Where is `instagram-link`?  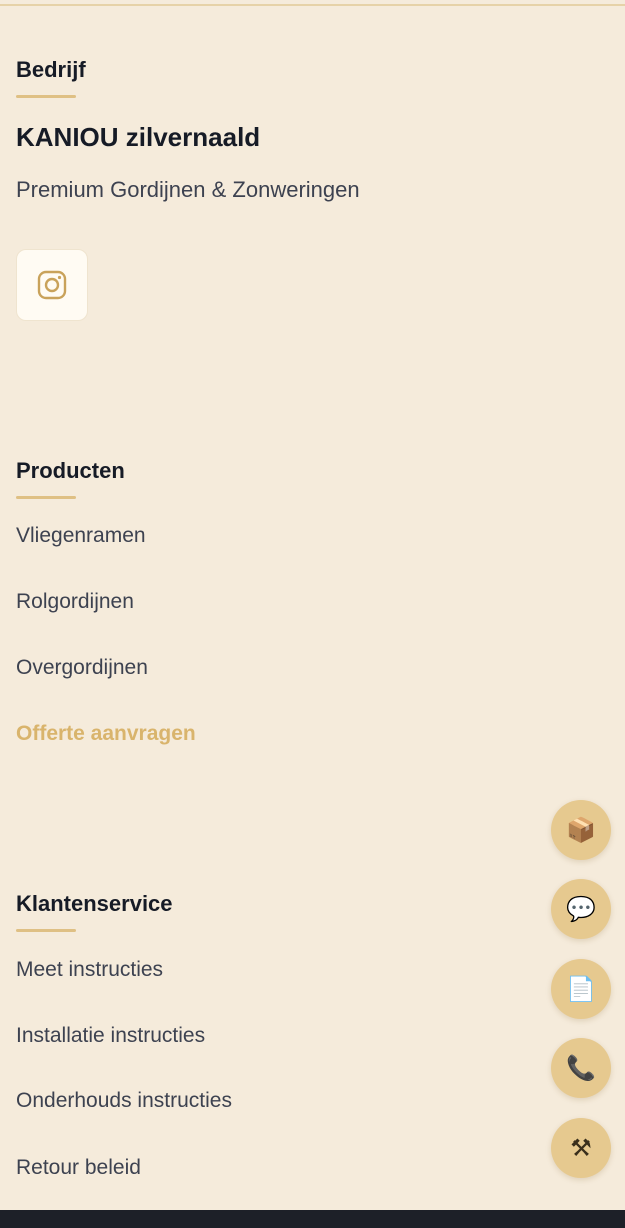 instagram-link is located at coordinates (52, 285).